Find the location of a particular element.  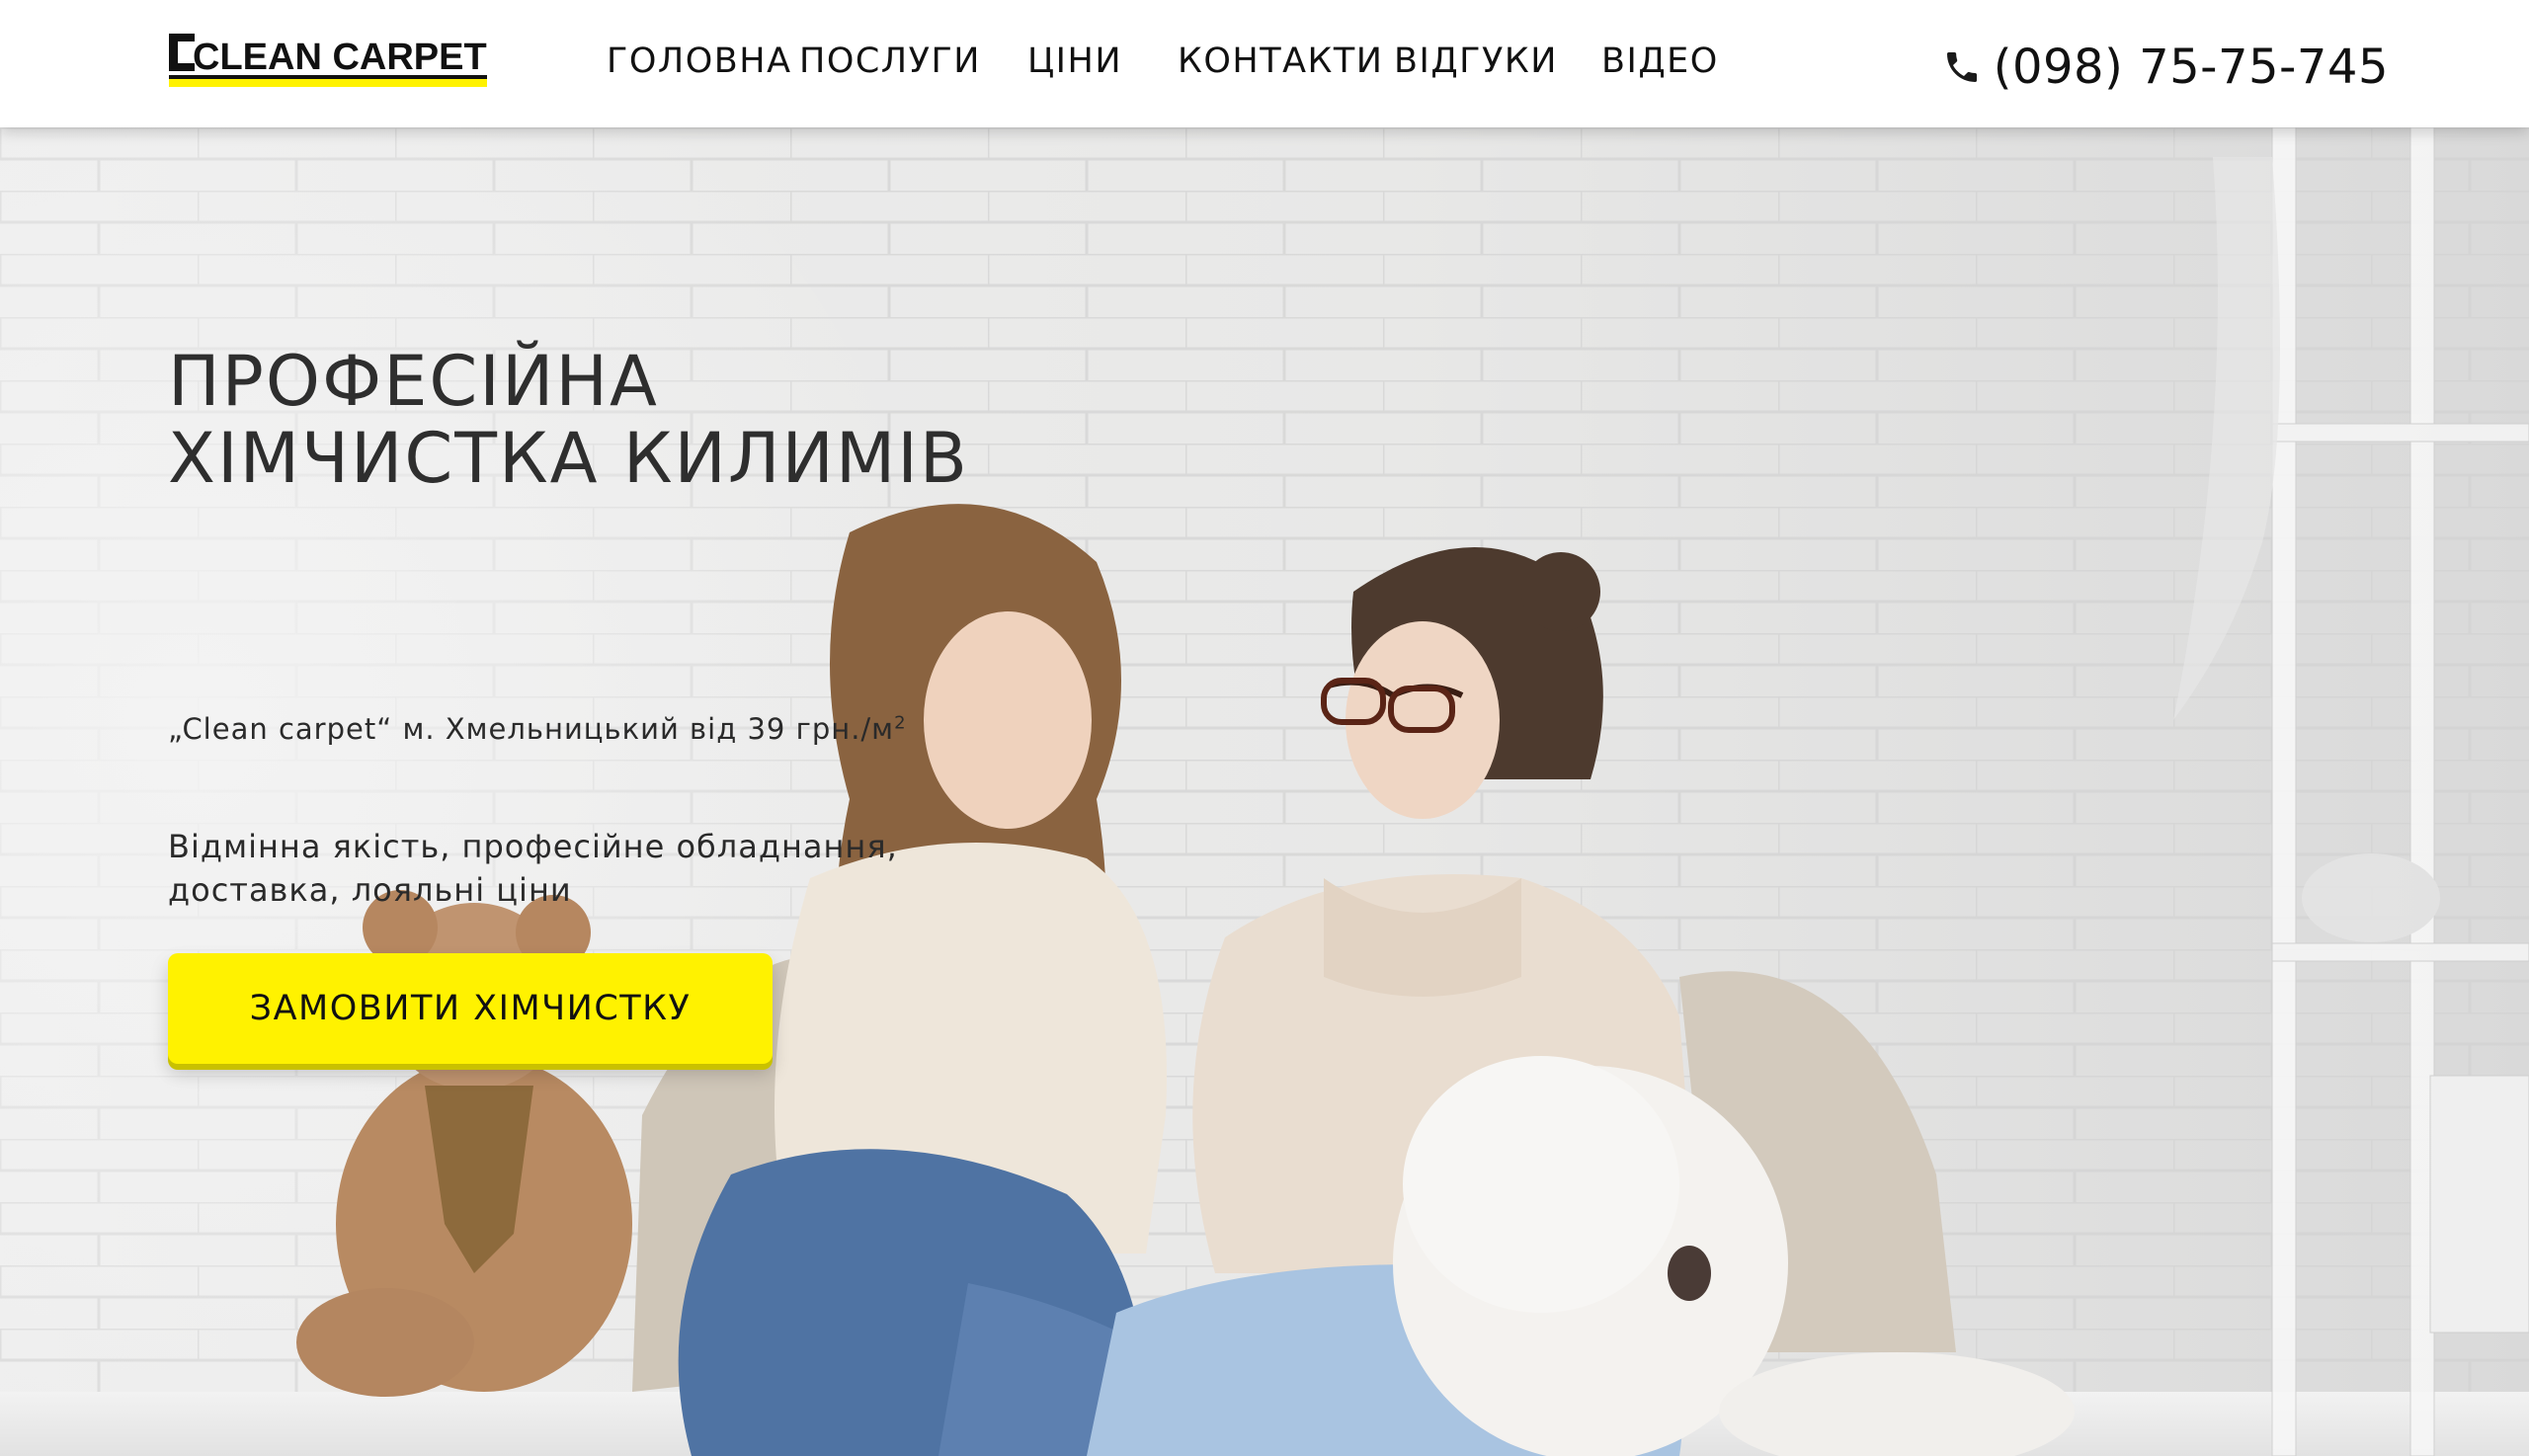

hero-title-line1: ПРОФЕСІЙНА is located at coordinates (414, 381).